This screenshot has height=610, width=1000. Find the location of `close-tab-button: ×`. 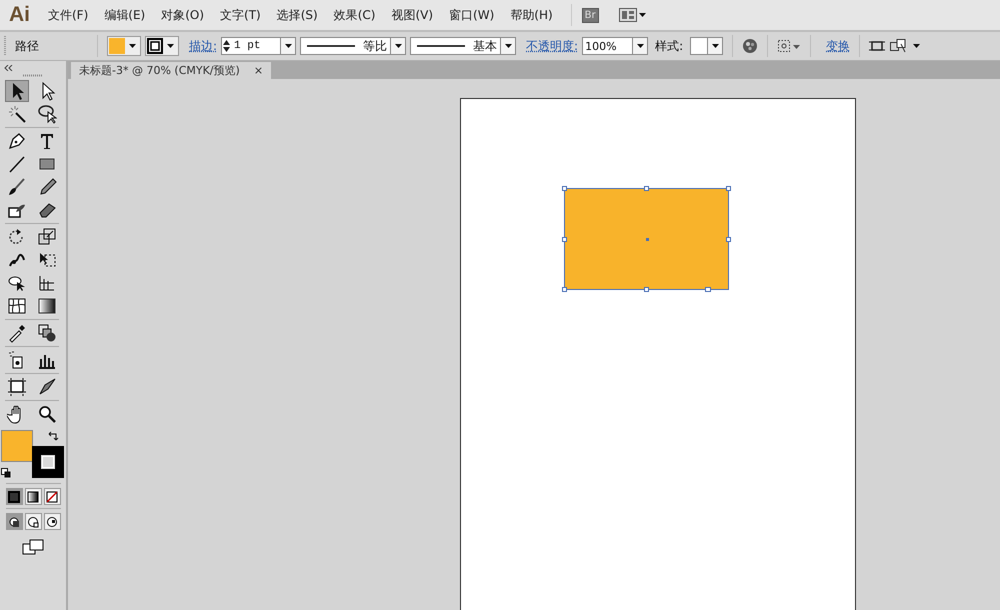

close-tab-button: × is located at coordinates (259, 70).